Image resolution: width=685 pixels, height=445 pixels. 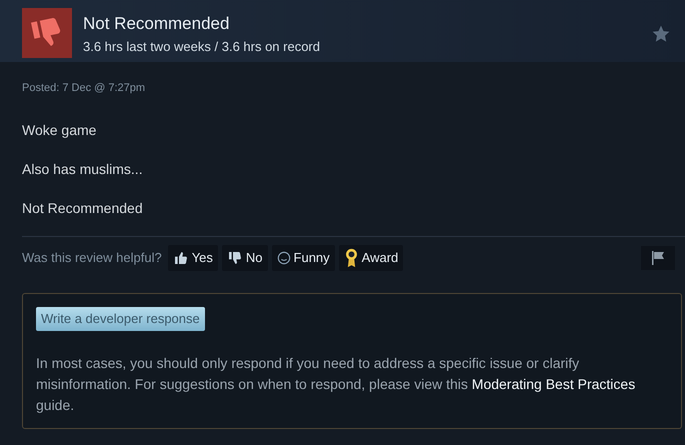 What do you see at coordinates (283, 258) in the screenshot?
I see `smiley-icon` at bounding box center [283, 258].